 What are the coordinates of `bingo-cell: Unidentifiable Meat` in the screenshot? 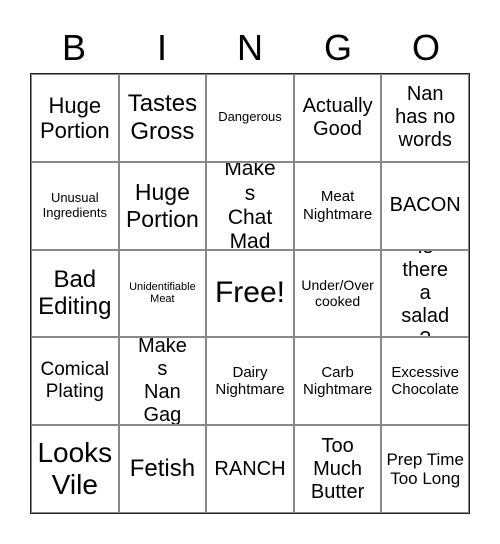 It's located at (162, 293).